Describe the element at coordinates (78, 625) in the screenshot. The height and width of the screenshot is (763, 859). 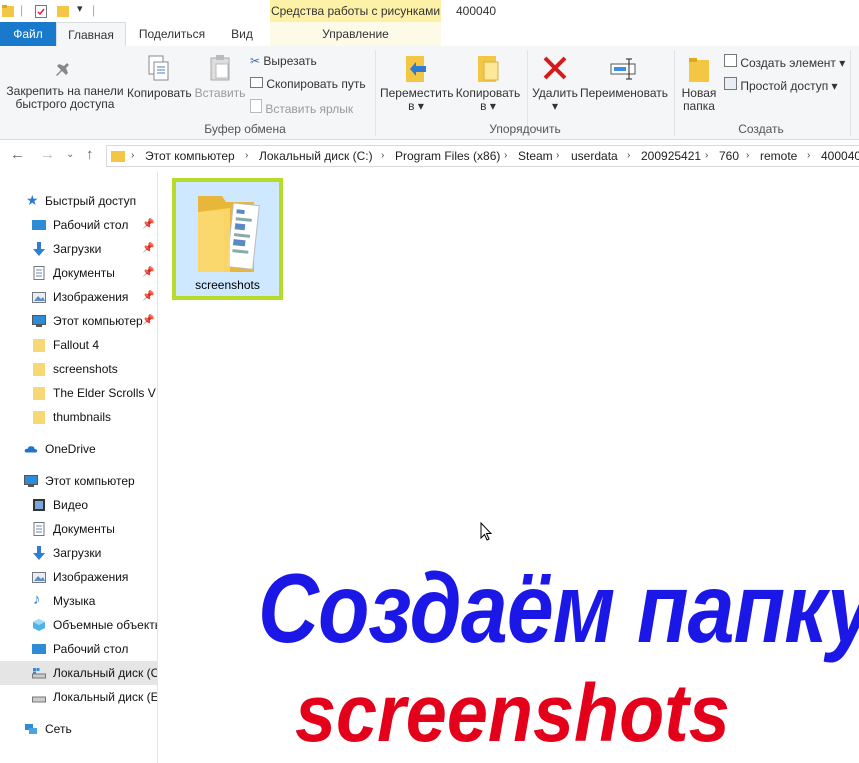
I see `nav-item-3d-objects: Объемные объекты` at that location.